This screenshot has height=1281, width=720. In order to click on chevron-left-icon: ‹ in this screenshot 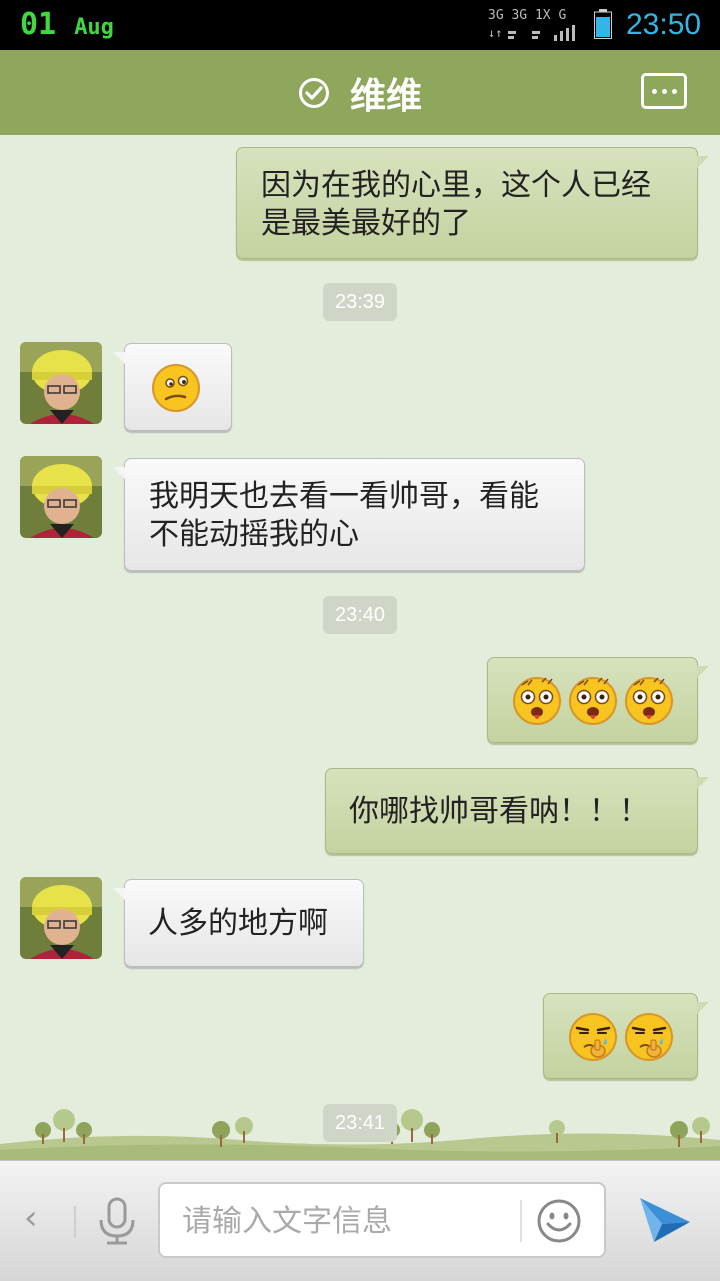, I will do `click(31, 1218)`.